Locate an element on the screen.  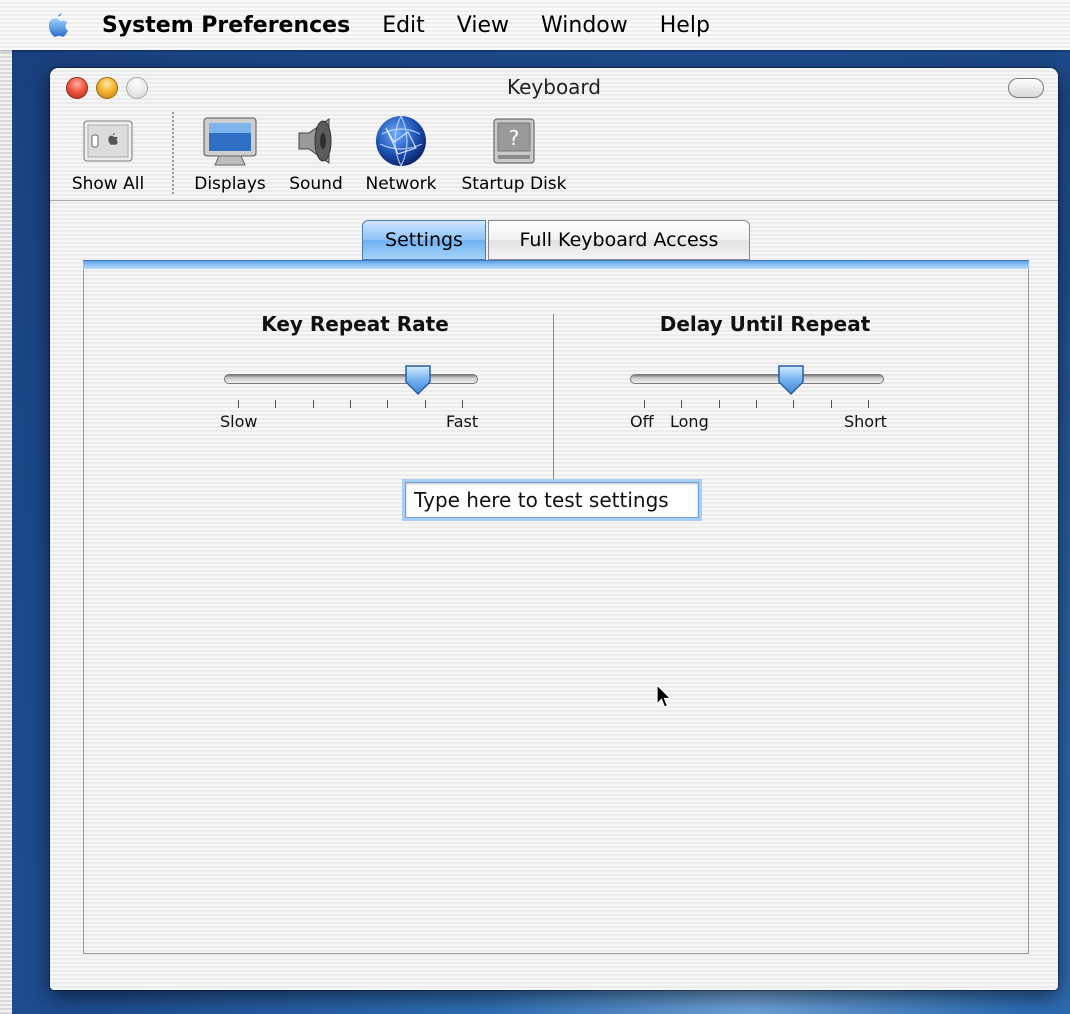
key-repeat-title: Key Repeat Rate is located at coordinates (355, 324).